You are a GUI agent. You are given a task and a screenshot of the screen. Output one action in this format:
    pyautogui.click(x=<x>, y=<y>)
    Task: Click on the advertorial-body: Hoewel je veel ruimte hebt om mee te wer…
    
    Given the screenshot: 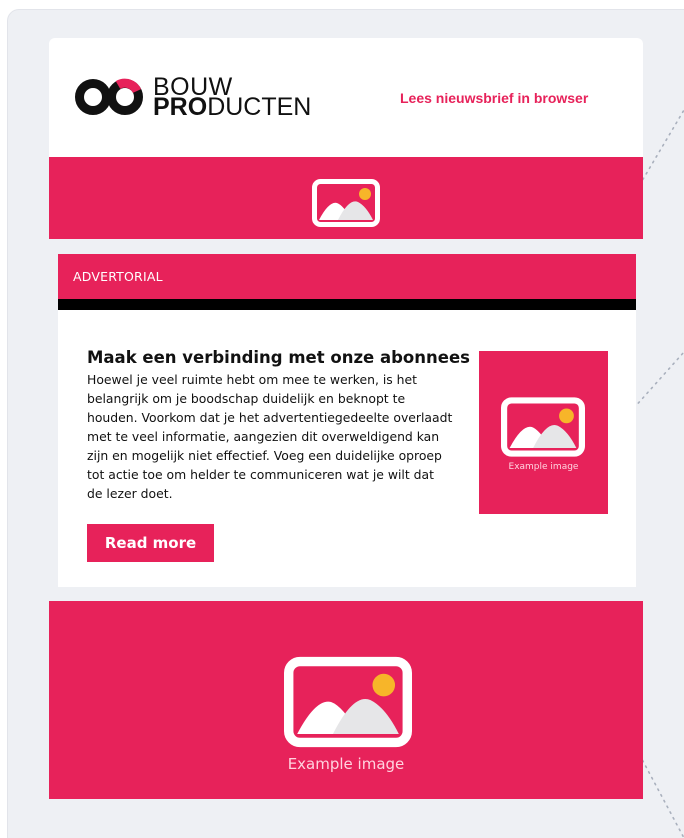 What is the action you would take?
    pyautogui.click(x=270, y=436)
    